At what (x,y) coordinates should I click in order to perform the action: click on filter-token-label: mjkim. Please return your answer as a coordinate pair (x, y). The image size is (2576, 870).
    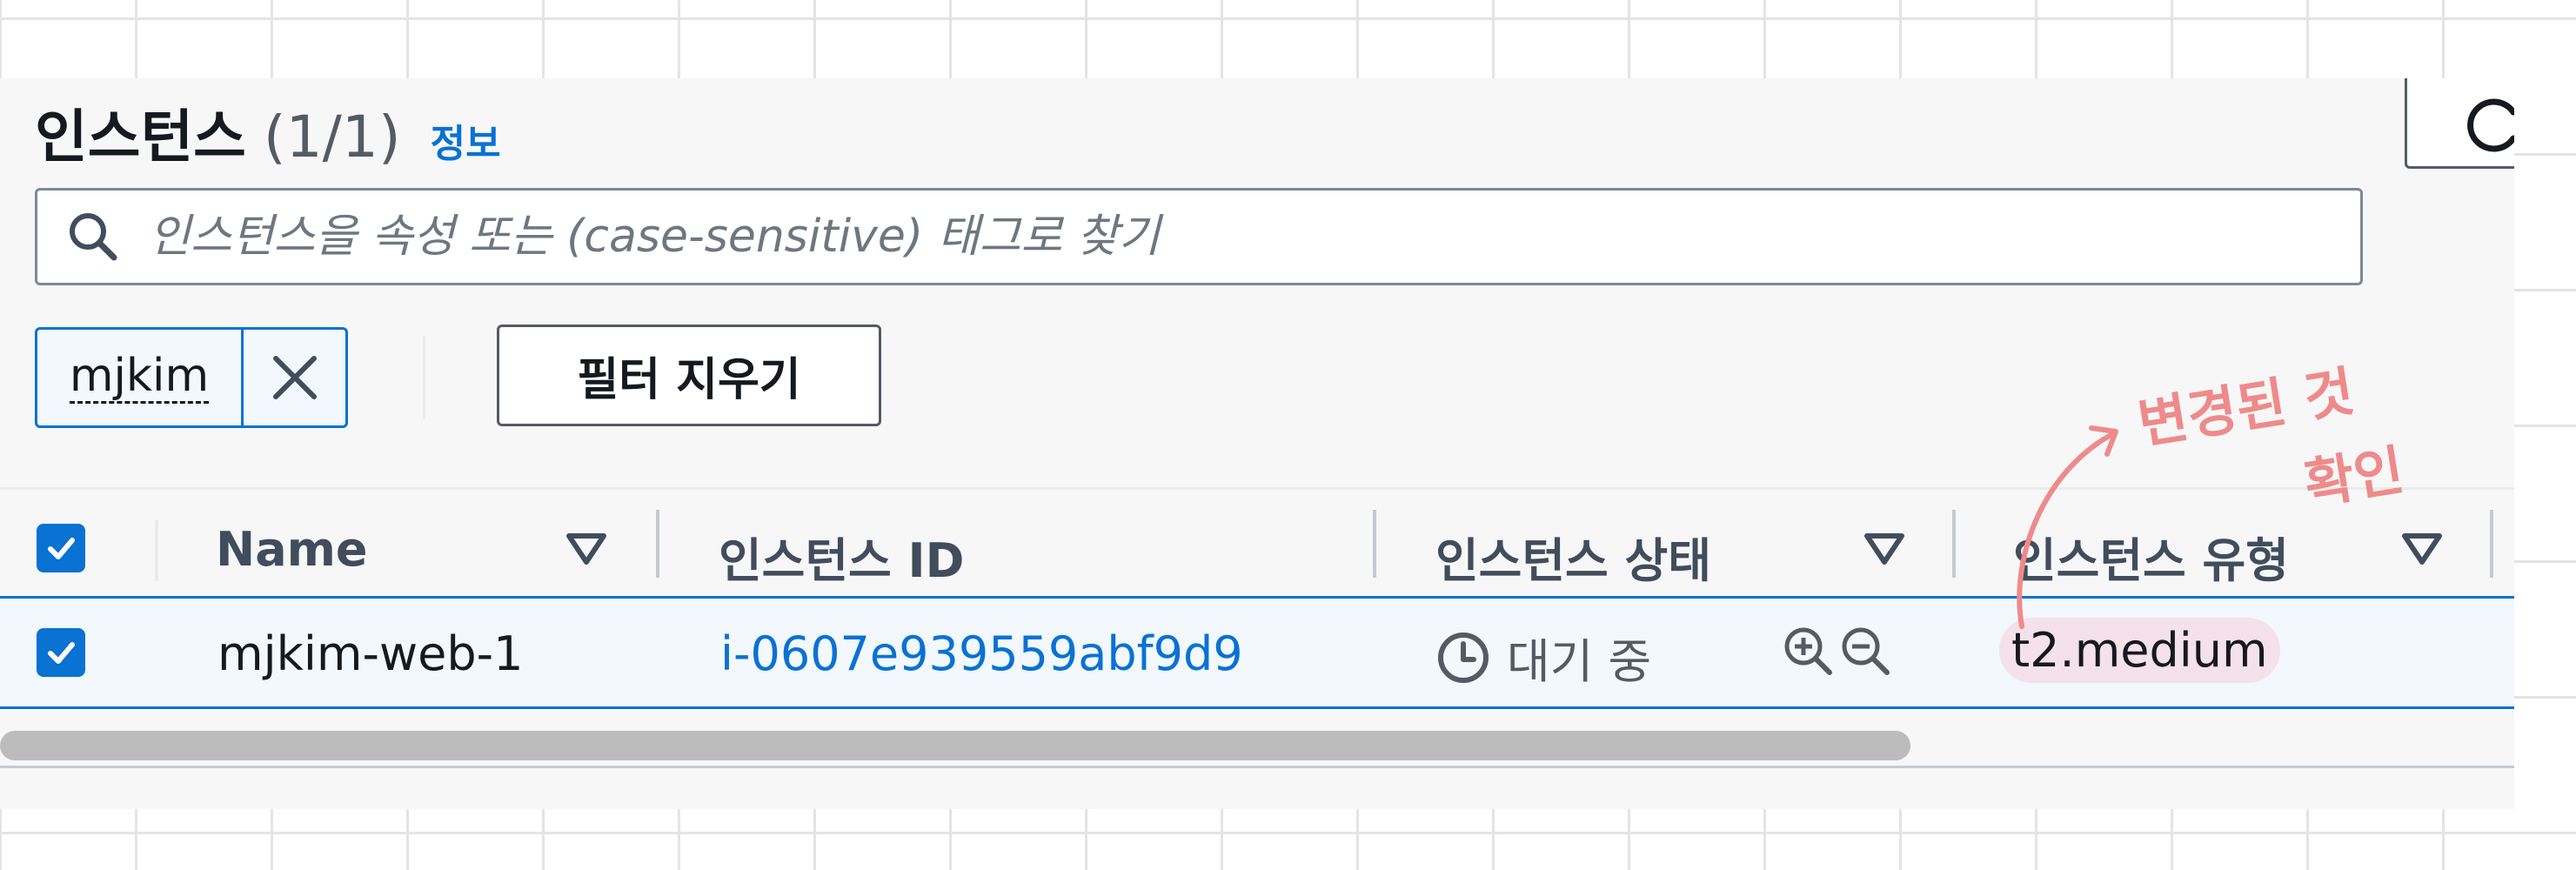
    Looking at the image, I should click on (139, 377).